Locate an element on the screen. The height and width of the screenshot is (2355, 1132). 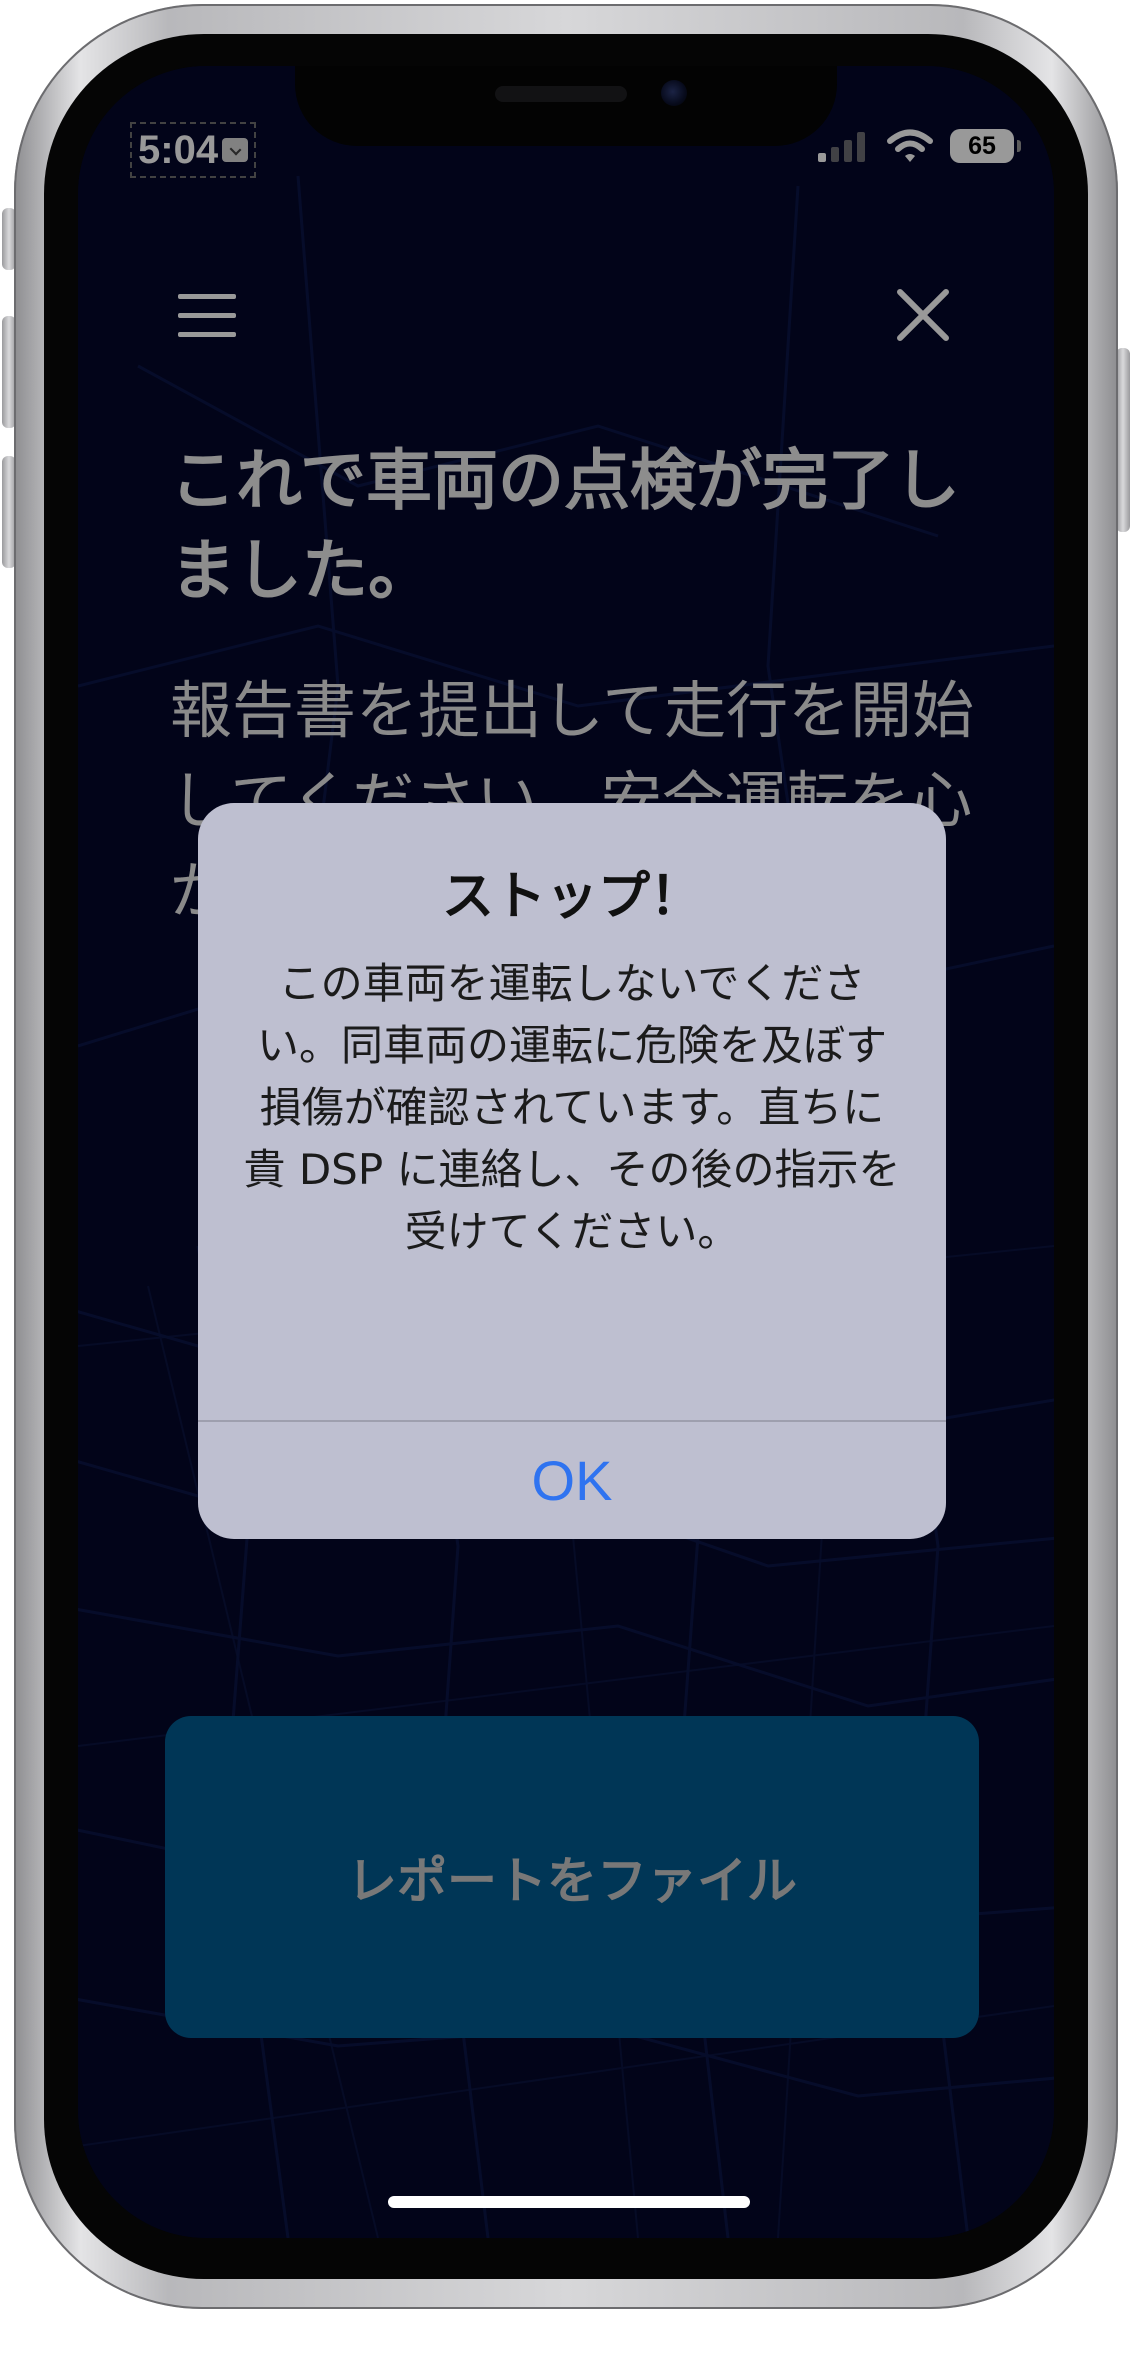
alert-title: ストップ！ is located at coordinates (571, 897).